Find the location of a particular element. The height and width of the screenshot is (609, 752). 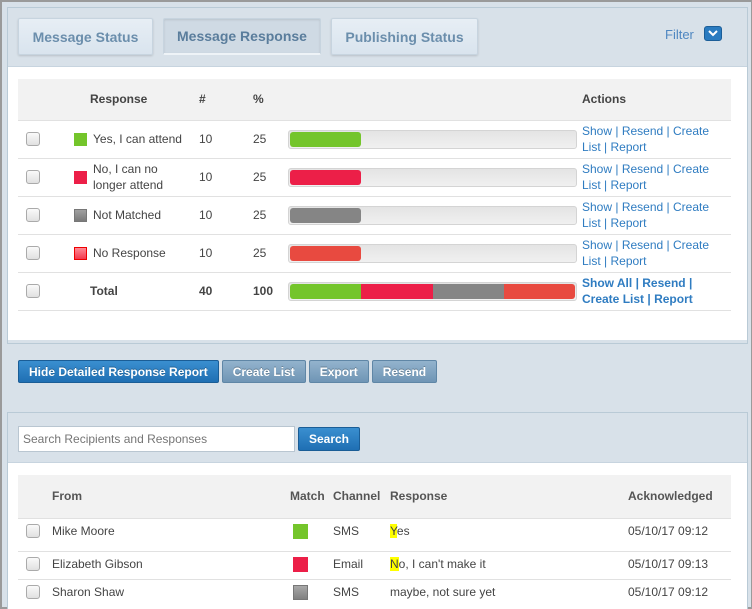

header-from: From is located at coordinates (171, 496).